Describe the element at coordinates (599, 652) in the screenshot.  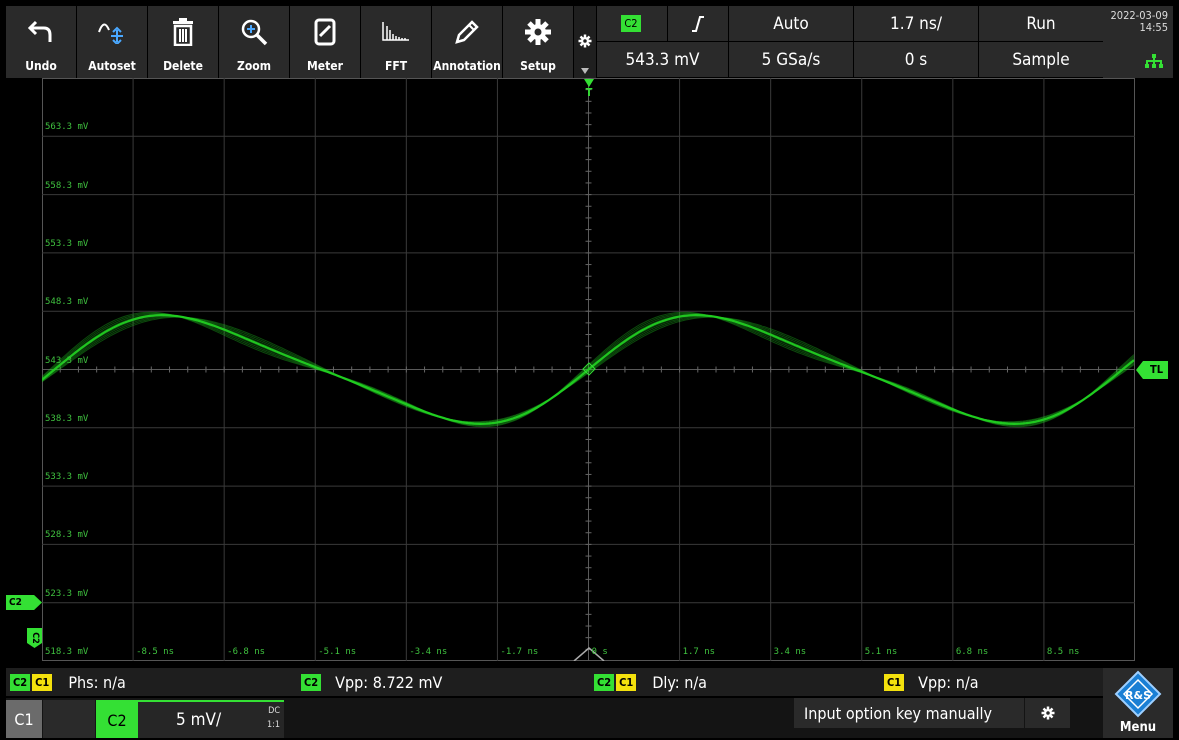
I see `time-tick-label: 0 s` at that location.